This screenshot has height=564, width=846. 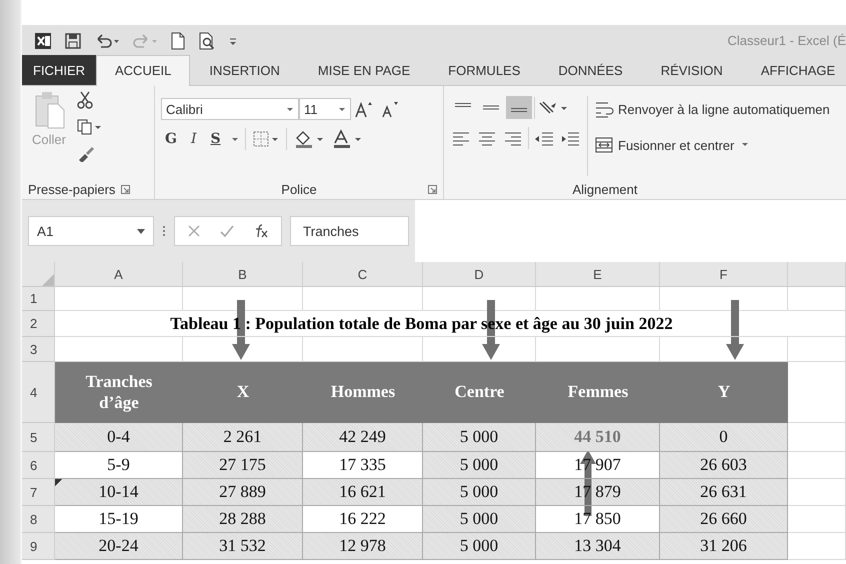 What do you see at coordinates (119, 492) in the screenshot?
I see `table-cell: 10-14` at bounding box center [119, 492].